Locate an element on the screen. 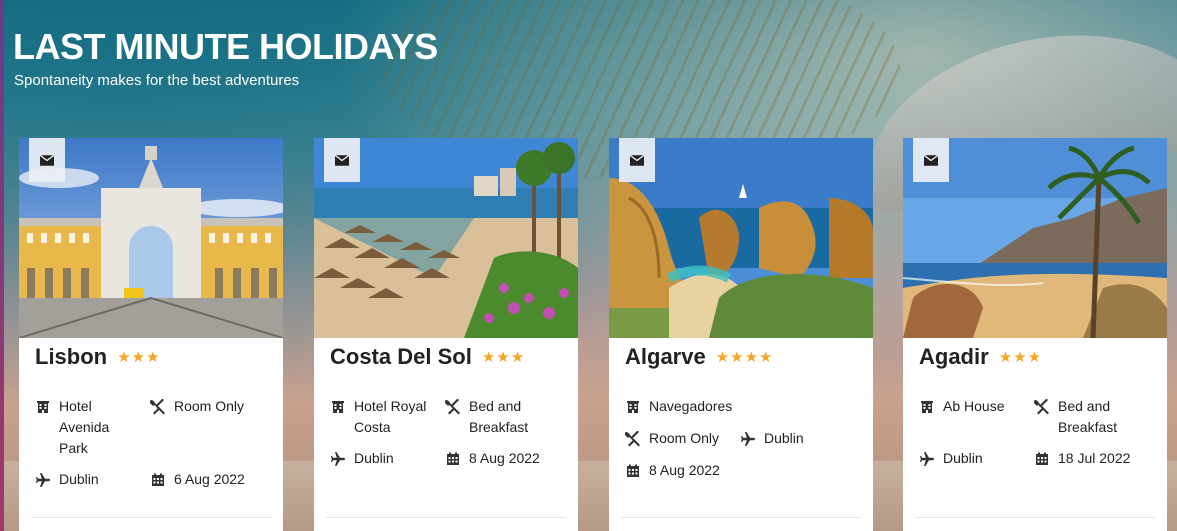  destination-name: Lisbon is located at coordinates (71, 357).